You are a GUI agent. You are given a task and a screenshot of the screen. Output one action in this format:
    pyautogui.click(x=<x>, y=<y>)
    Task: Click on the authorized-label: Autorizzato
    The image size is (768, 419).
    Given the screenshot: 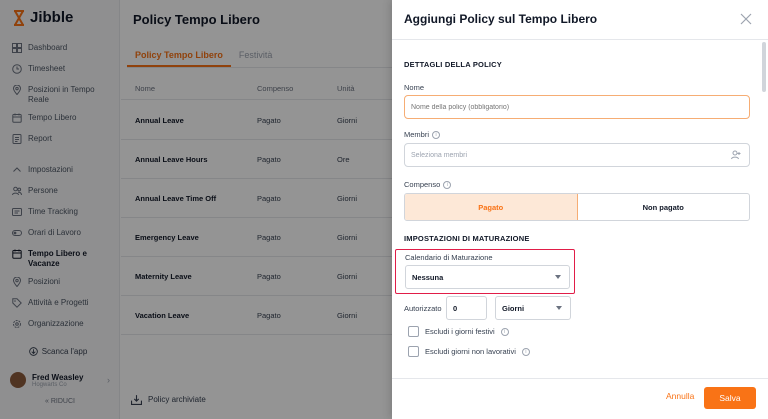 What is the action you would take?
    pyautogui.click(x=423, y=308)
    